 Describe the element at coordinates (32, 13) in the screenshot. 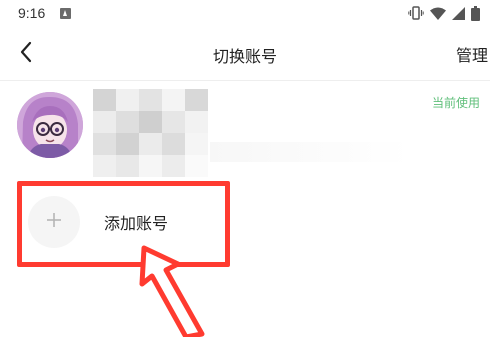

I see `status-time: 9:16` at that location.